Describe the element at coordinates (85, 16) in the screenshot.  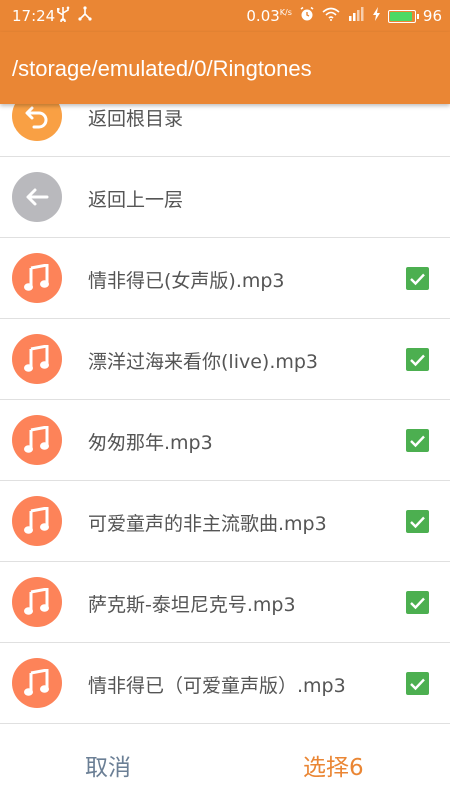
I see `share-icon` at that location.